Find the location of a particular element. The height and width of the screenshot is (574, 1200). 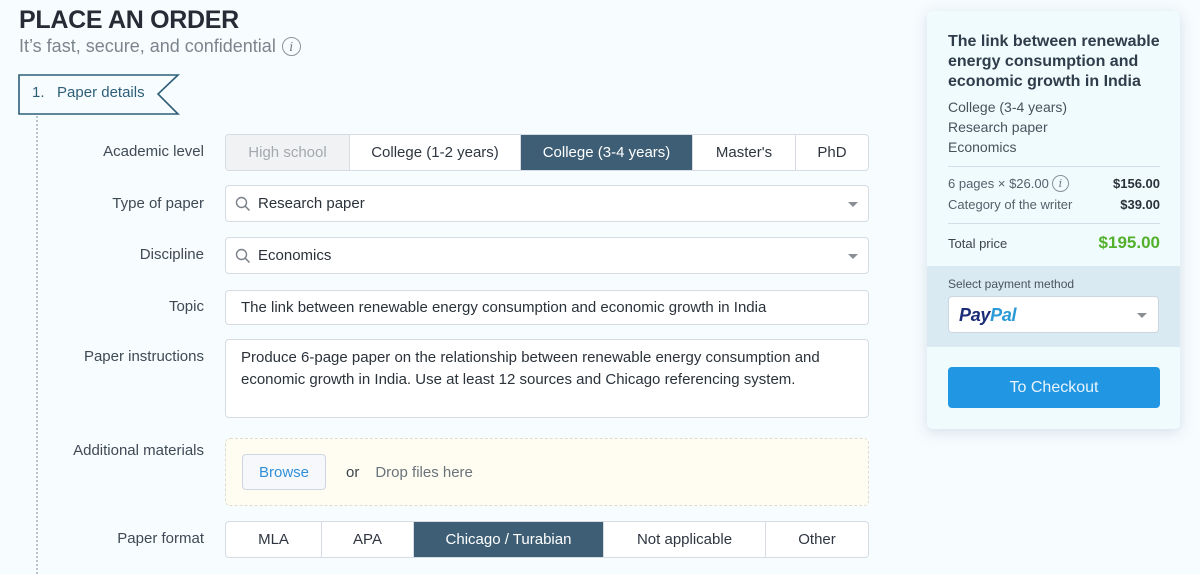

writer-amount: $39.00 is located at coordinates (1140, 204).